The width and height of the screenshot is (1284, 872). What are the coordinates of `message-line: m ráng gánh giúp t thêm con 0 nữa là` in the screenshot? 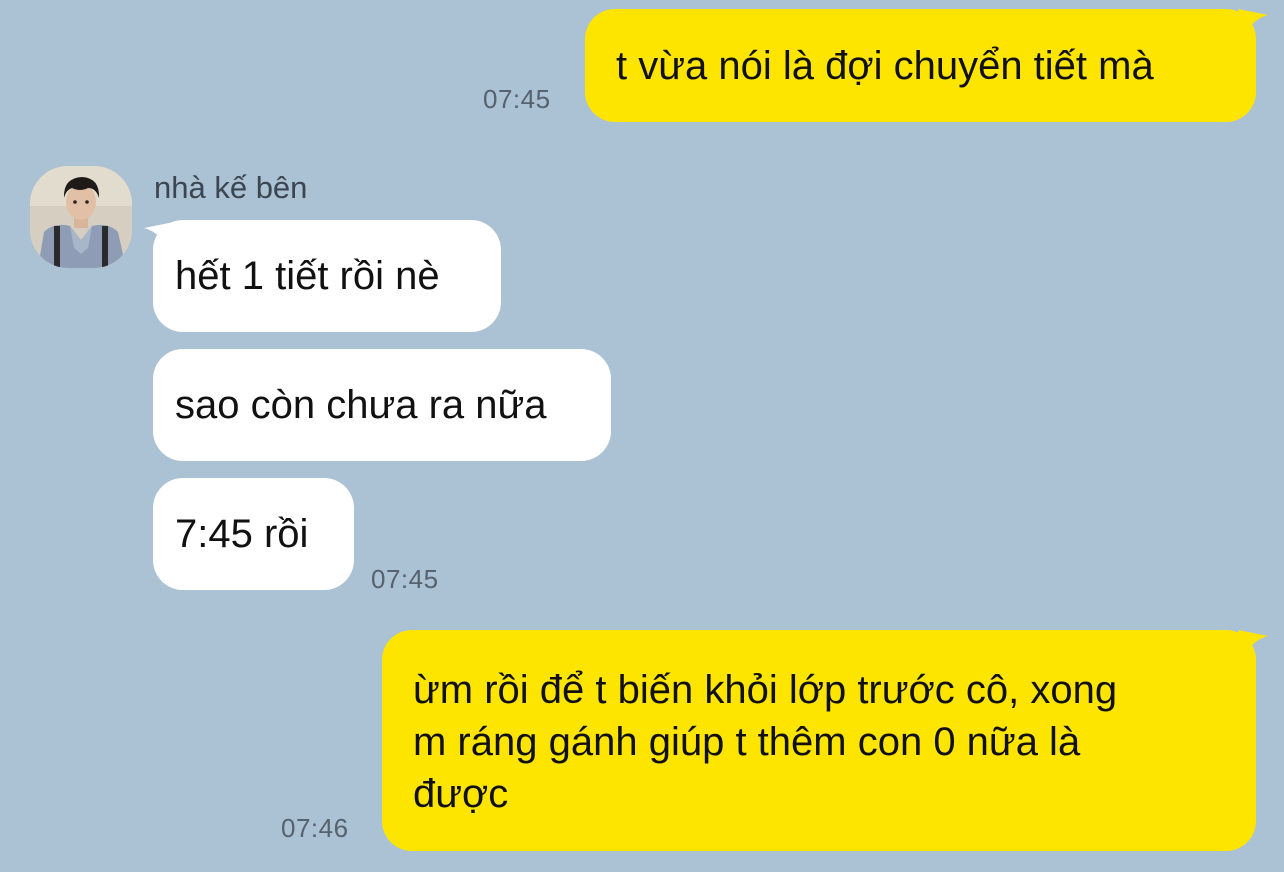 It's located at (747, 742).